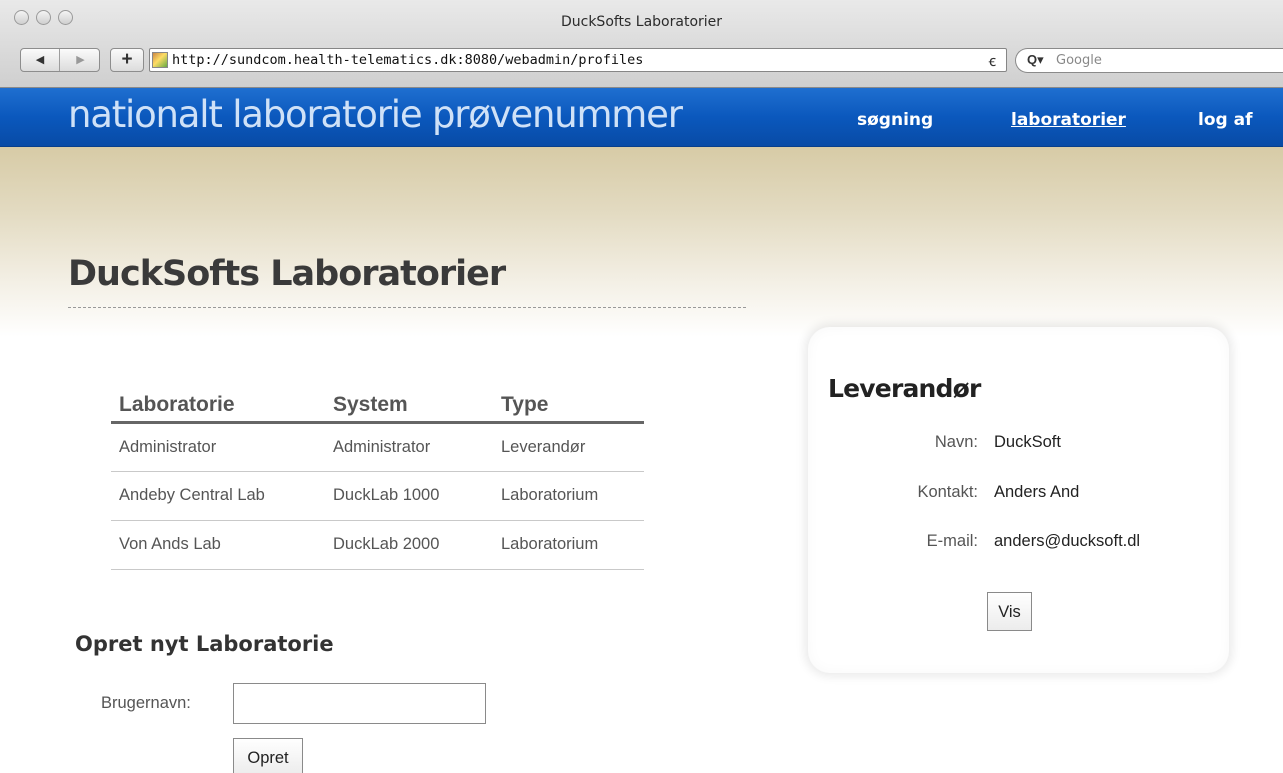  Describe the element at coordinates (992, 61) in the screenshot. I see `reload-icon: ꞓ` at that location.